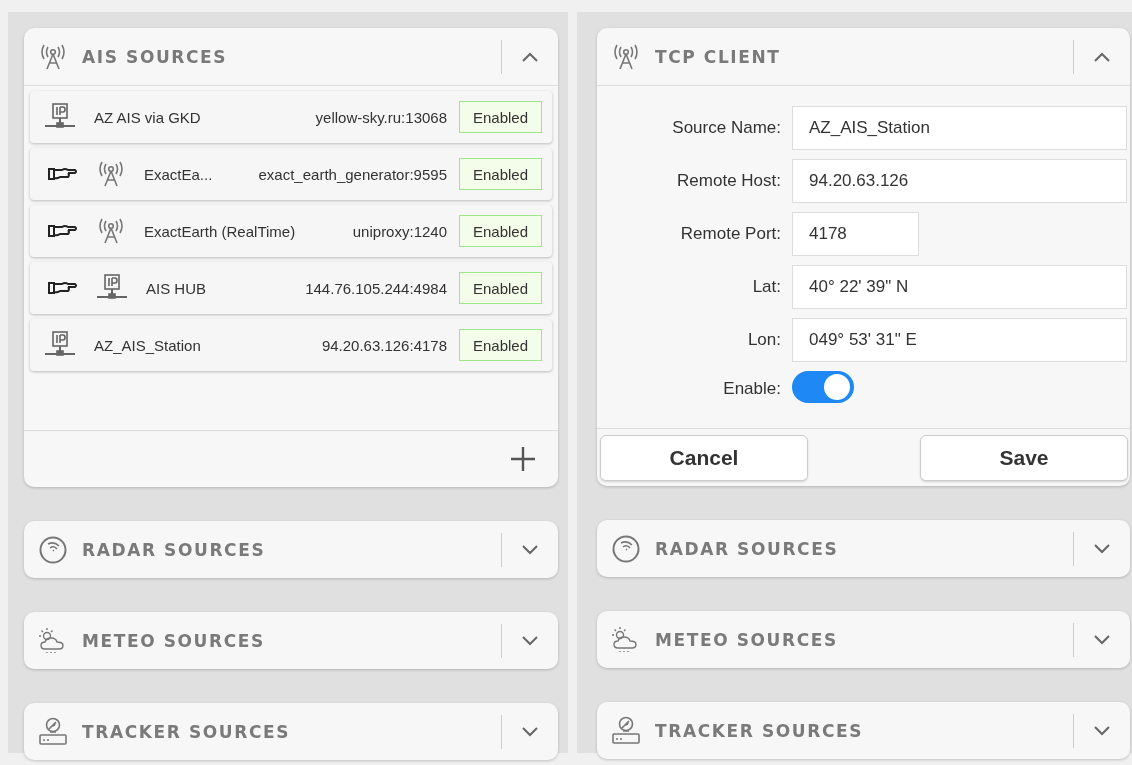  What do you see at coordinates (730, 234) in the screenshot?
I see `field-label: Remote Port:` at bounding box center [730, 234].